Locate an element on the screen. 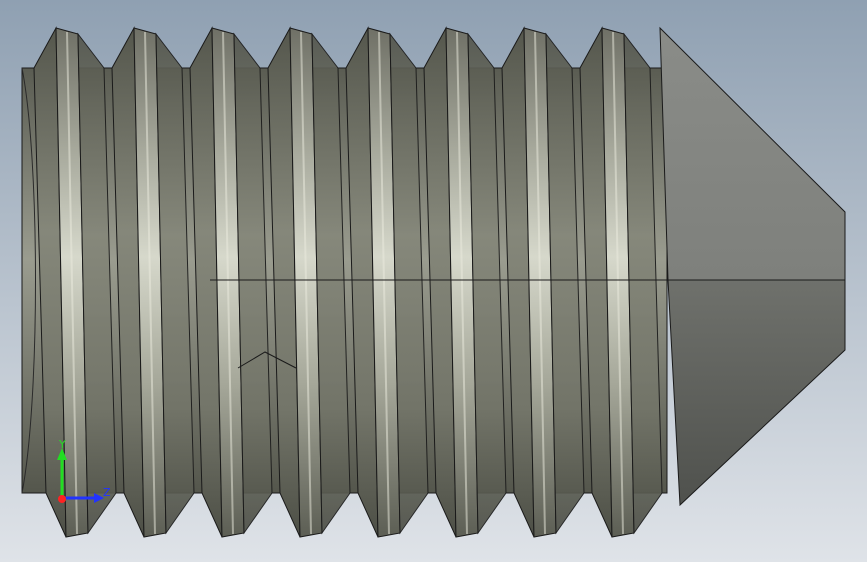 The height and width of the screenshot is (562, 867). triad-z-label: Z is located at coordinates (107, 492).